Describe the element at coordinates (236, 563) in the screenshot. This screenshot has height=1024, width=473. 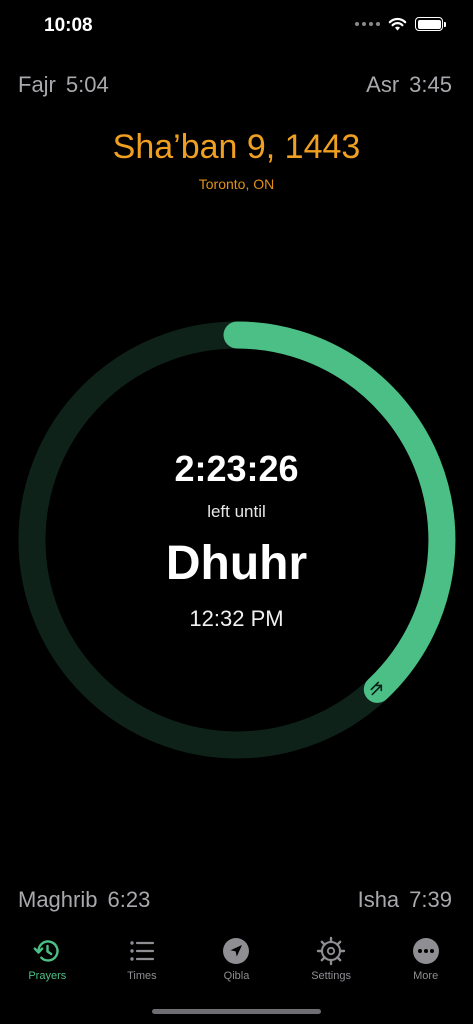
I see `next-prayer-name: Dhuhr` at that location.